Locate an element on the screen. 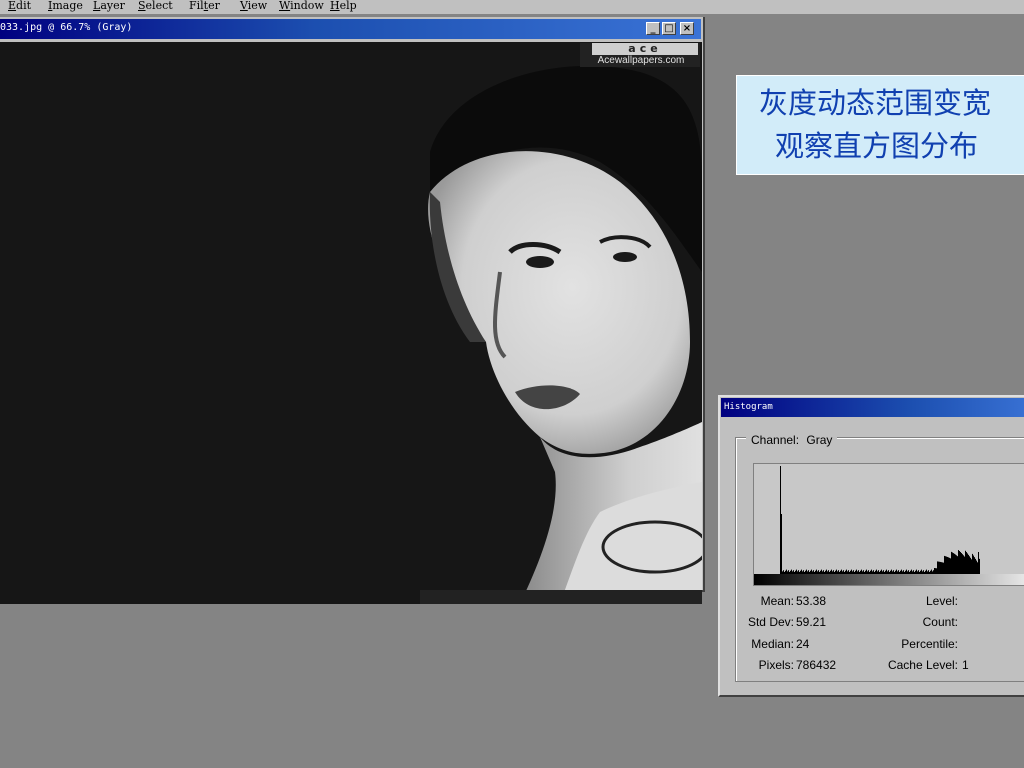 The height and width of the screenshot is (768, 1024). close-button: × is located at coordinates (687, 28).